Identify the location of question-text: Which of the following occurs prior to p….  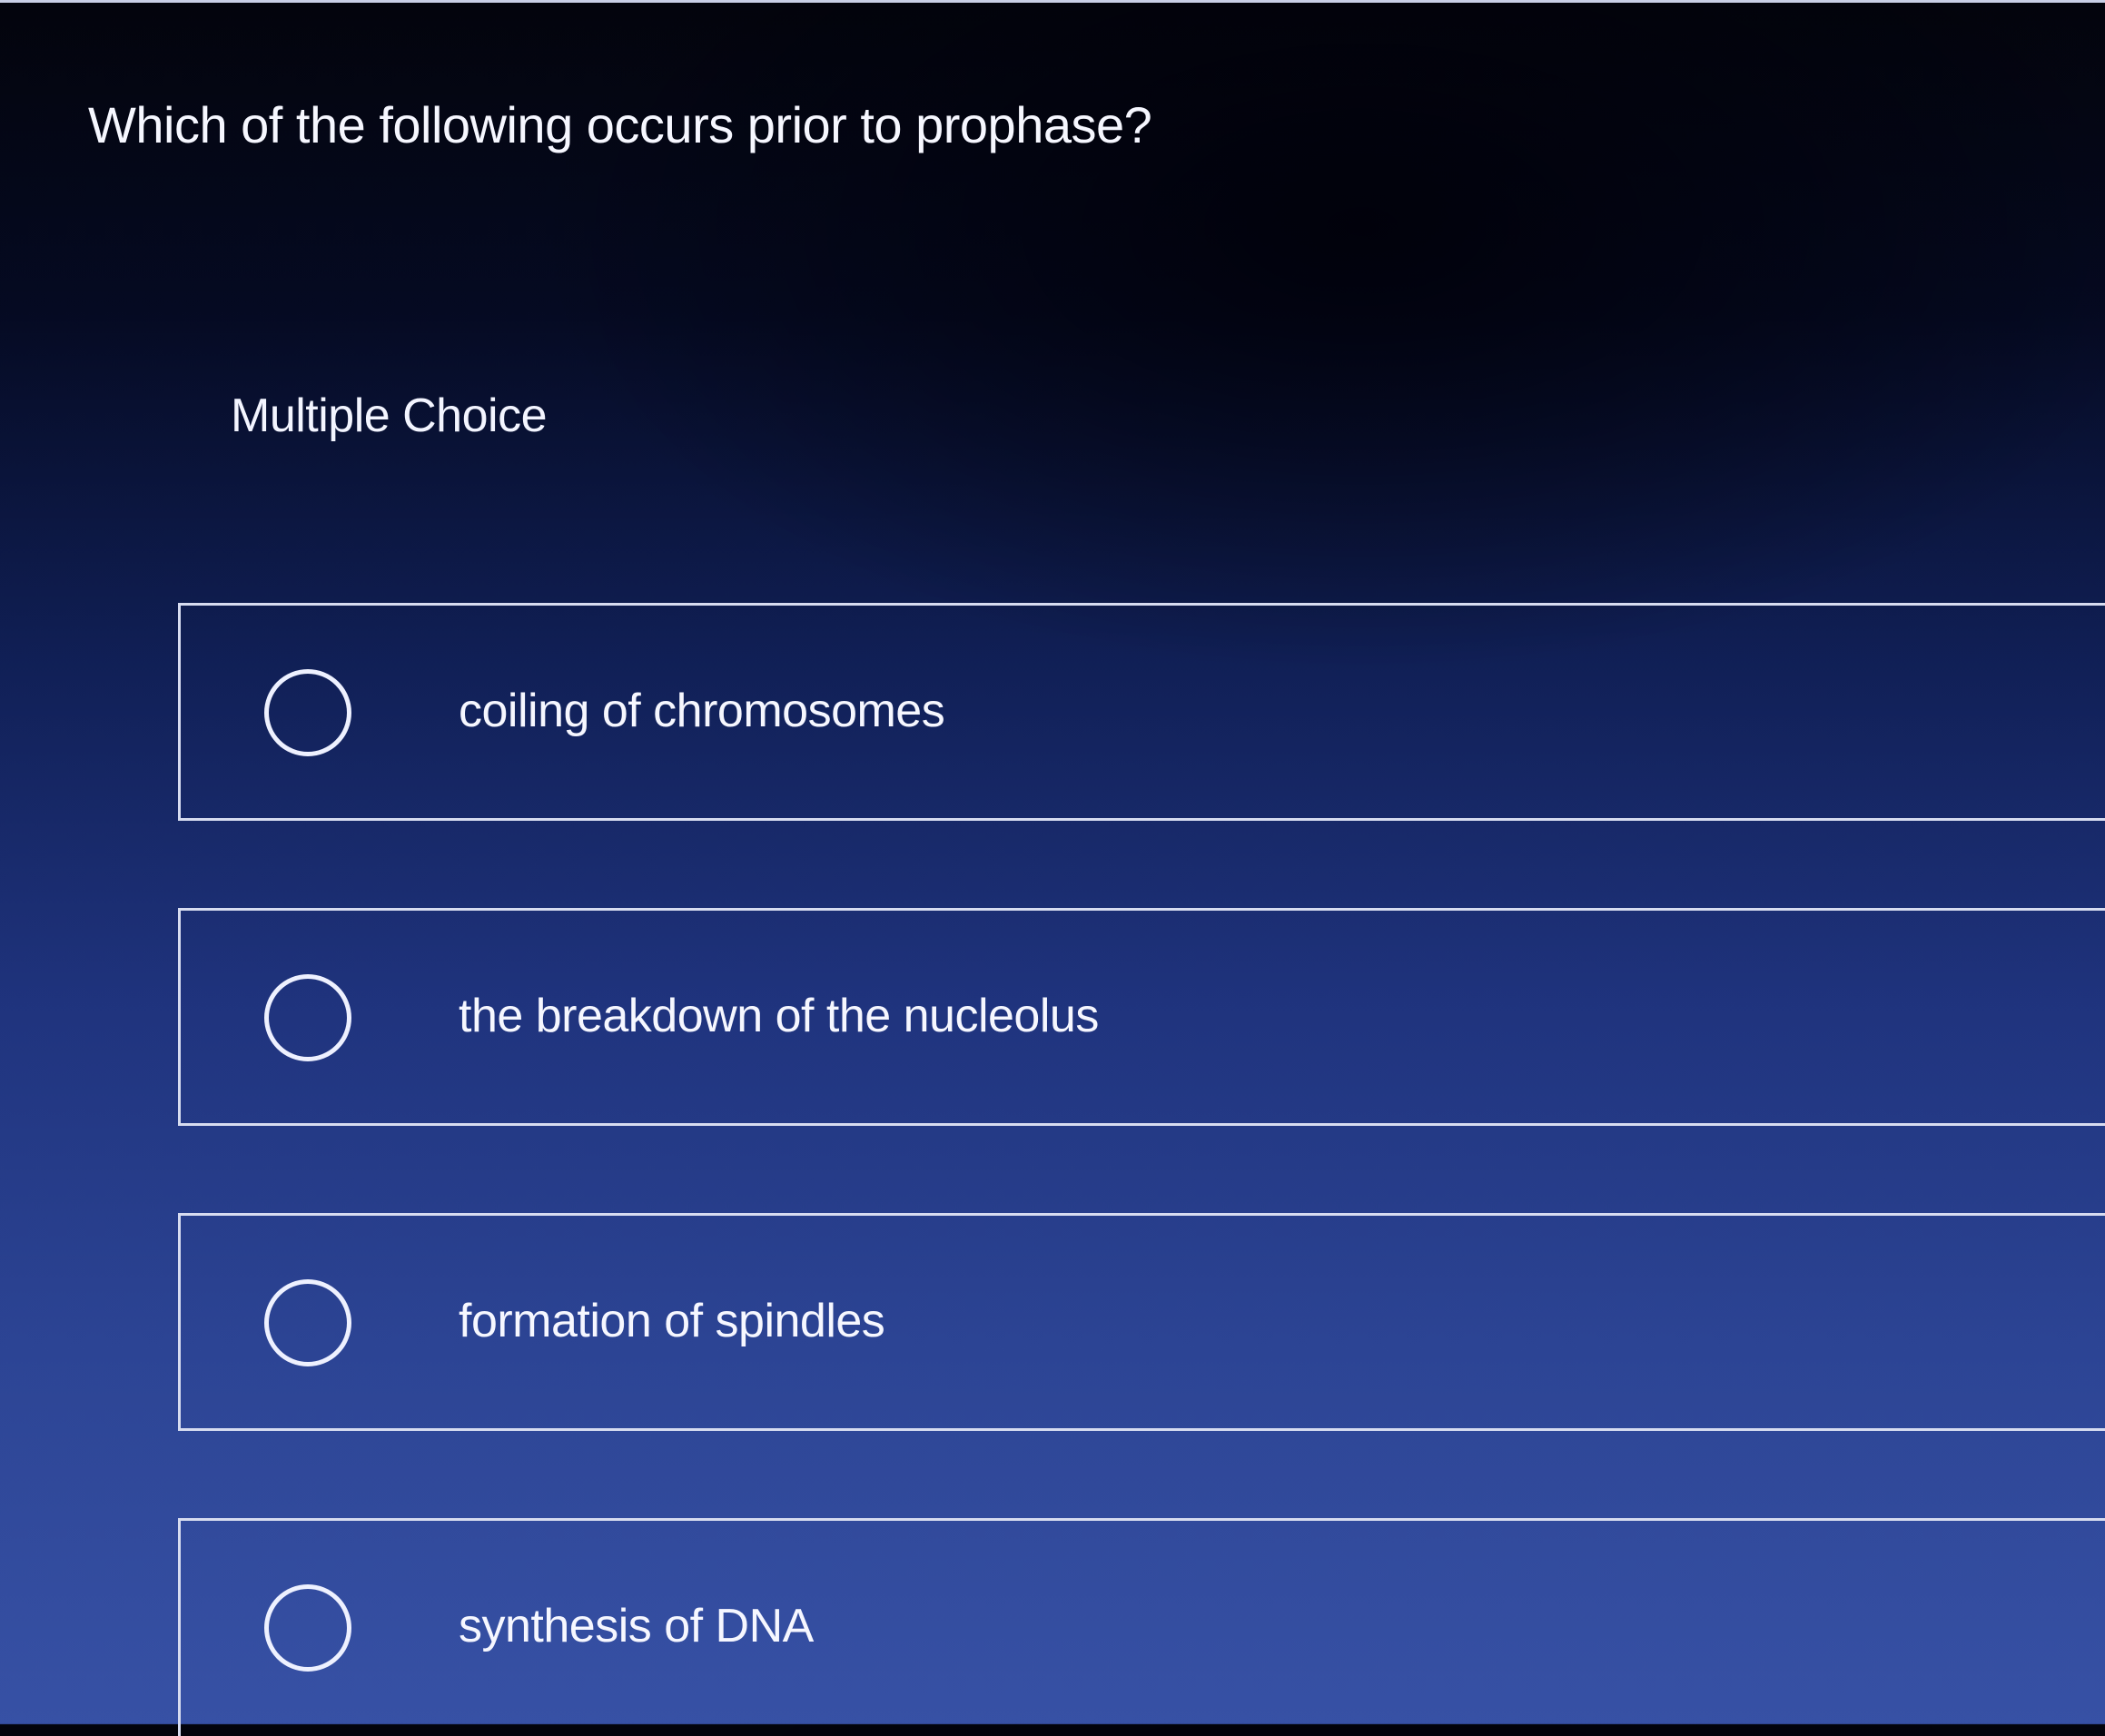
(620, 125).